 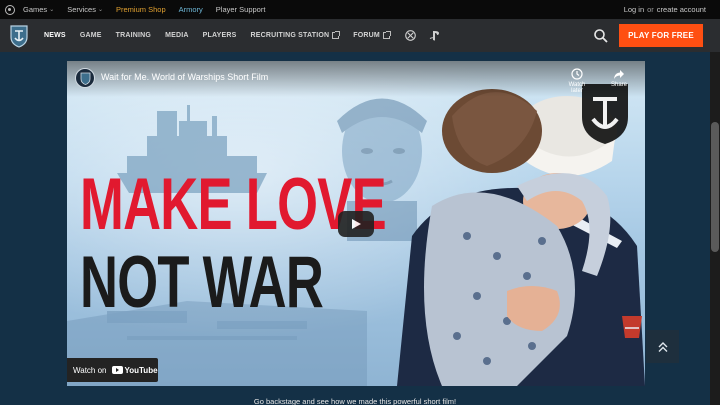 What do you see at coordinates (85, 78) in the screenshot?
I see `channel-avatar` at bounding box center [85, 78].